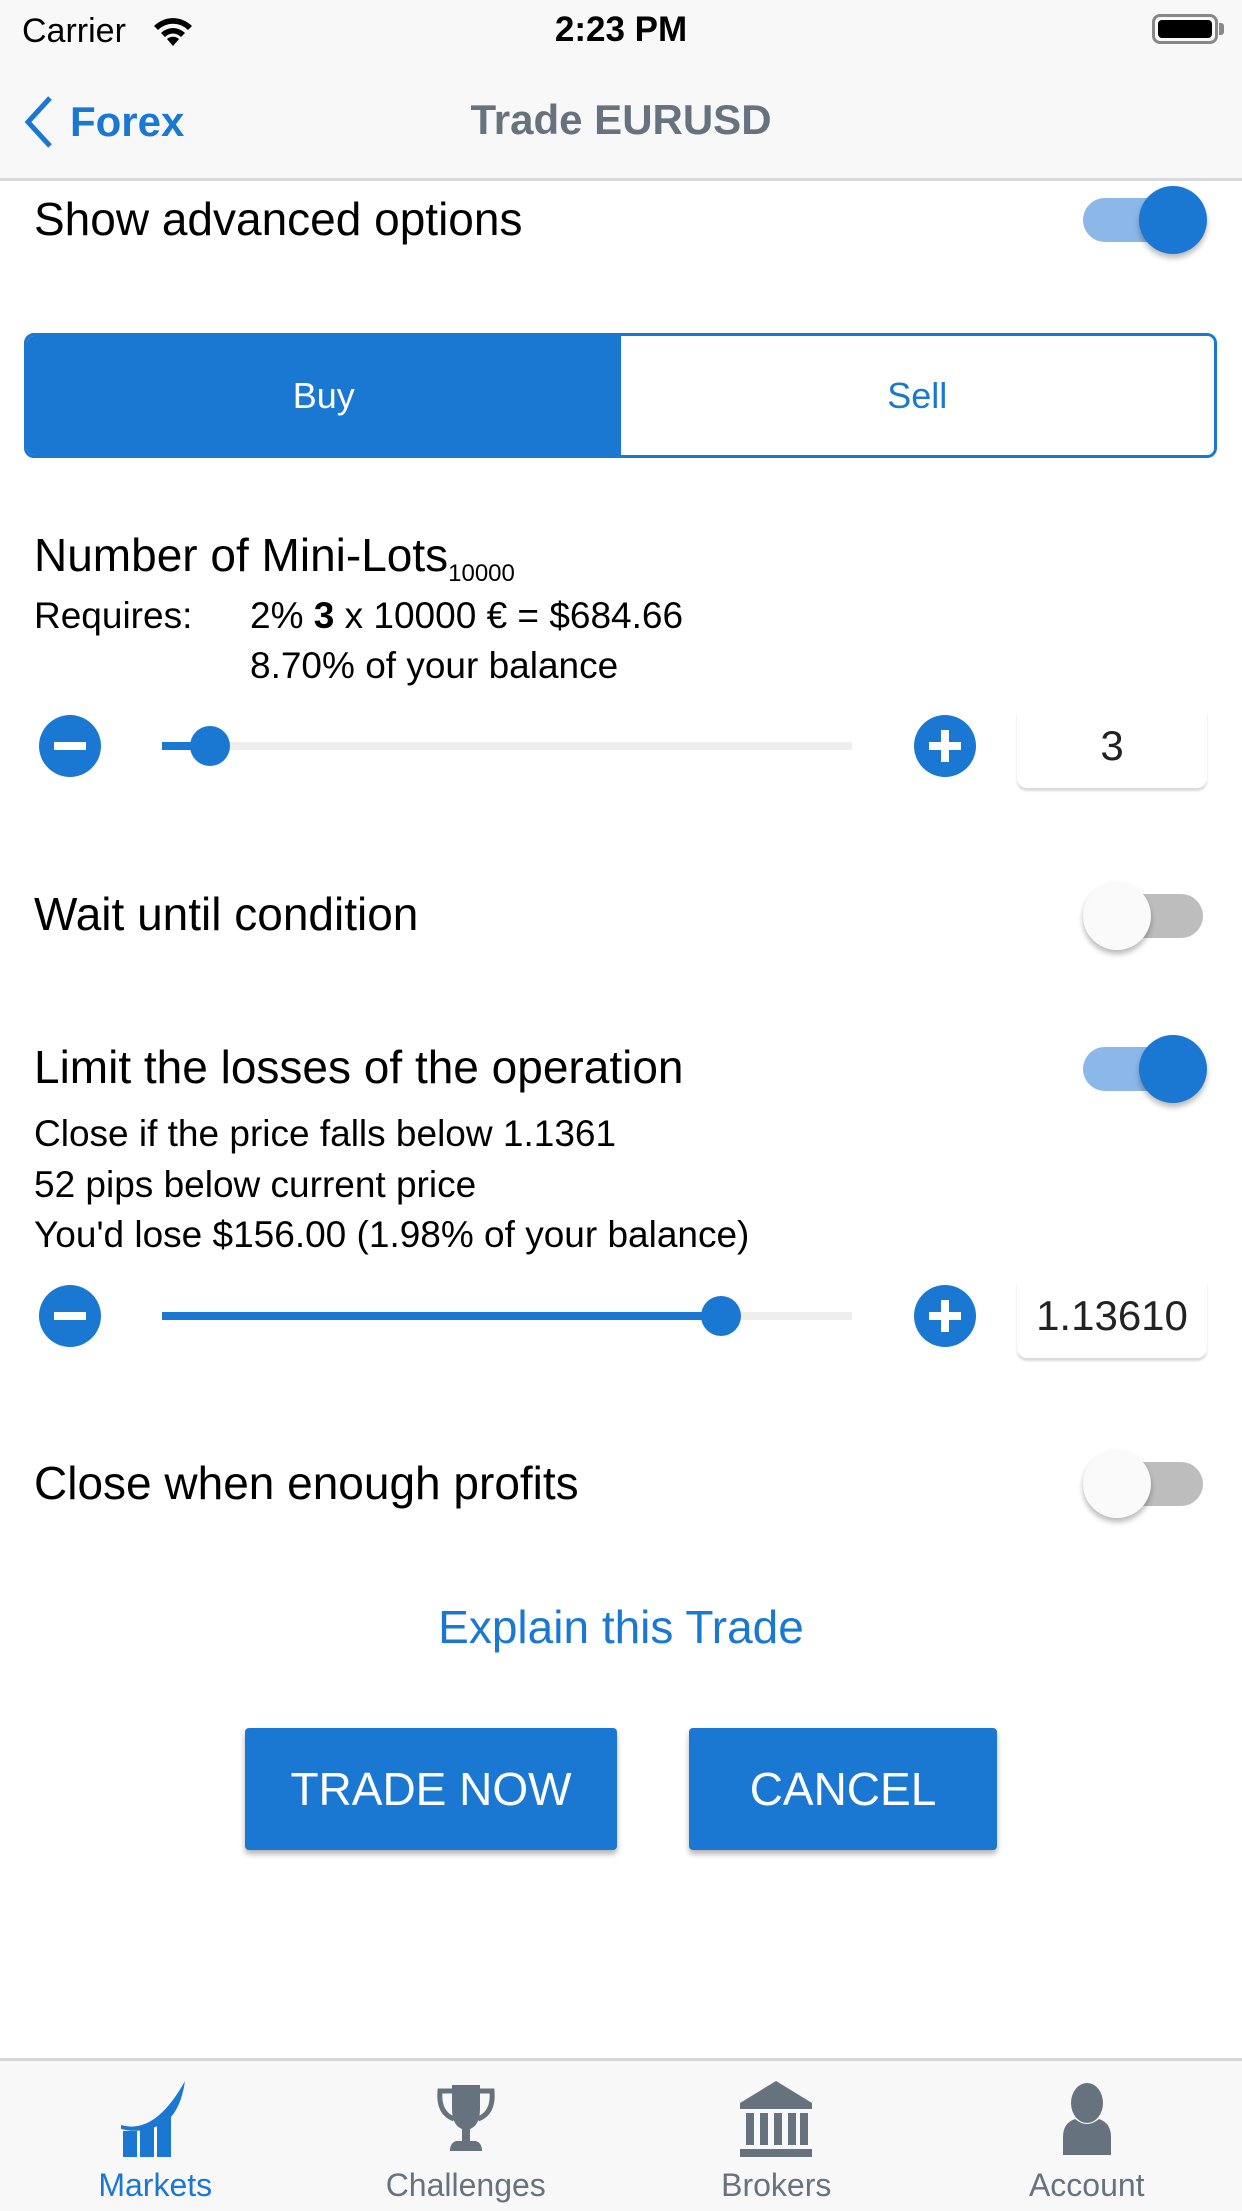  Describe the element at coordinates (282, 615) in the screenshot. I see `requires-prefix: 2%` at that location.